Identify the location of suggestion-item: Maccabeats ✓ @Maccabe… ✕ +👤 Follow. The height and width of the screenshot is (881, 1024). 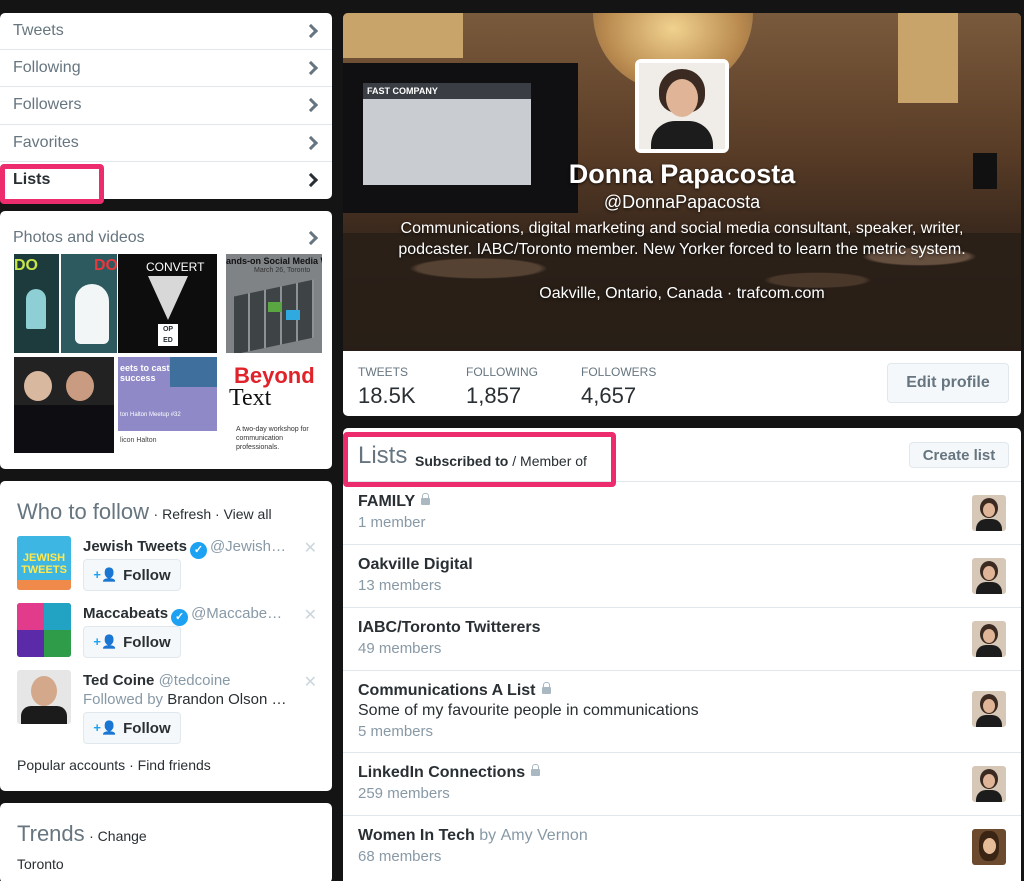
(167, 633).